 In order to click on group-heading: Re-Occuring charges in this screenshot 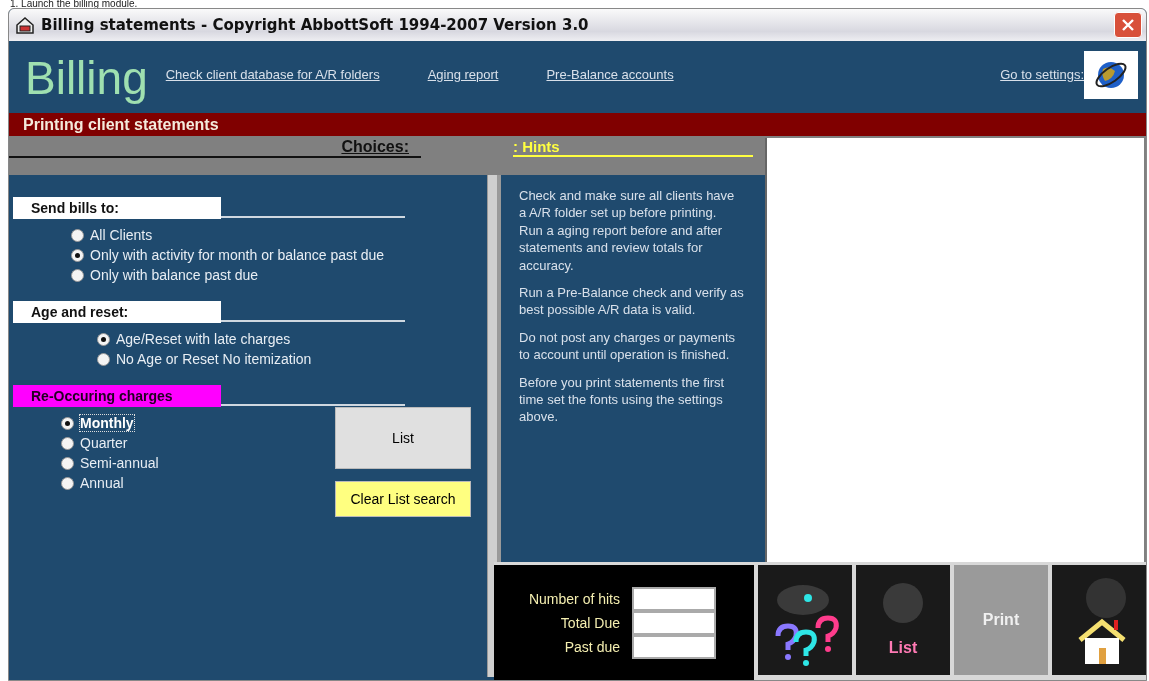, I will do `click(117, 396)`.